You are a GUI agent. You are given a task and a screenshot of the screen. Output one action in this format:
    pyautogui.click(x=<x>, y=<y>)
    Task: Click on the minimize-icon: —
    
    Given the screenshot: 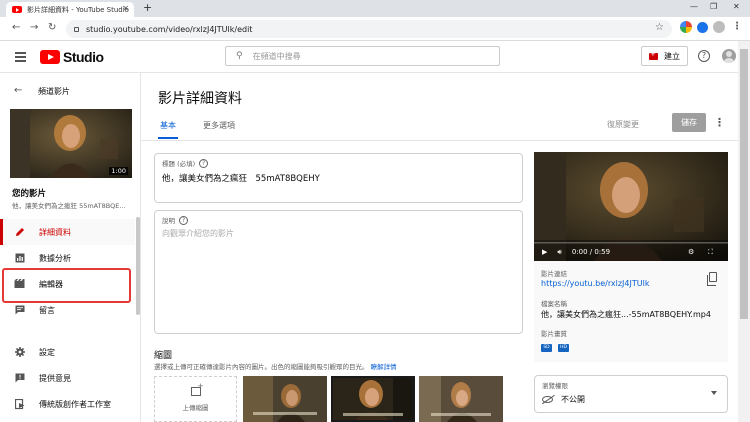 What is the action you would take?
    pyautogui.click(x=694, y=6)
    